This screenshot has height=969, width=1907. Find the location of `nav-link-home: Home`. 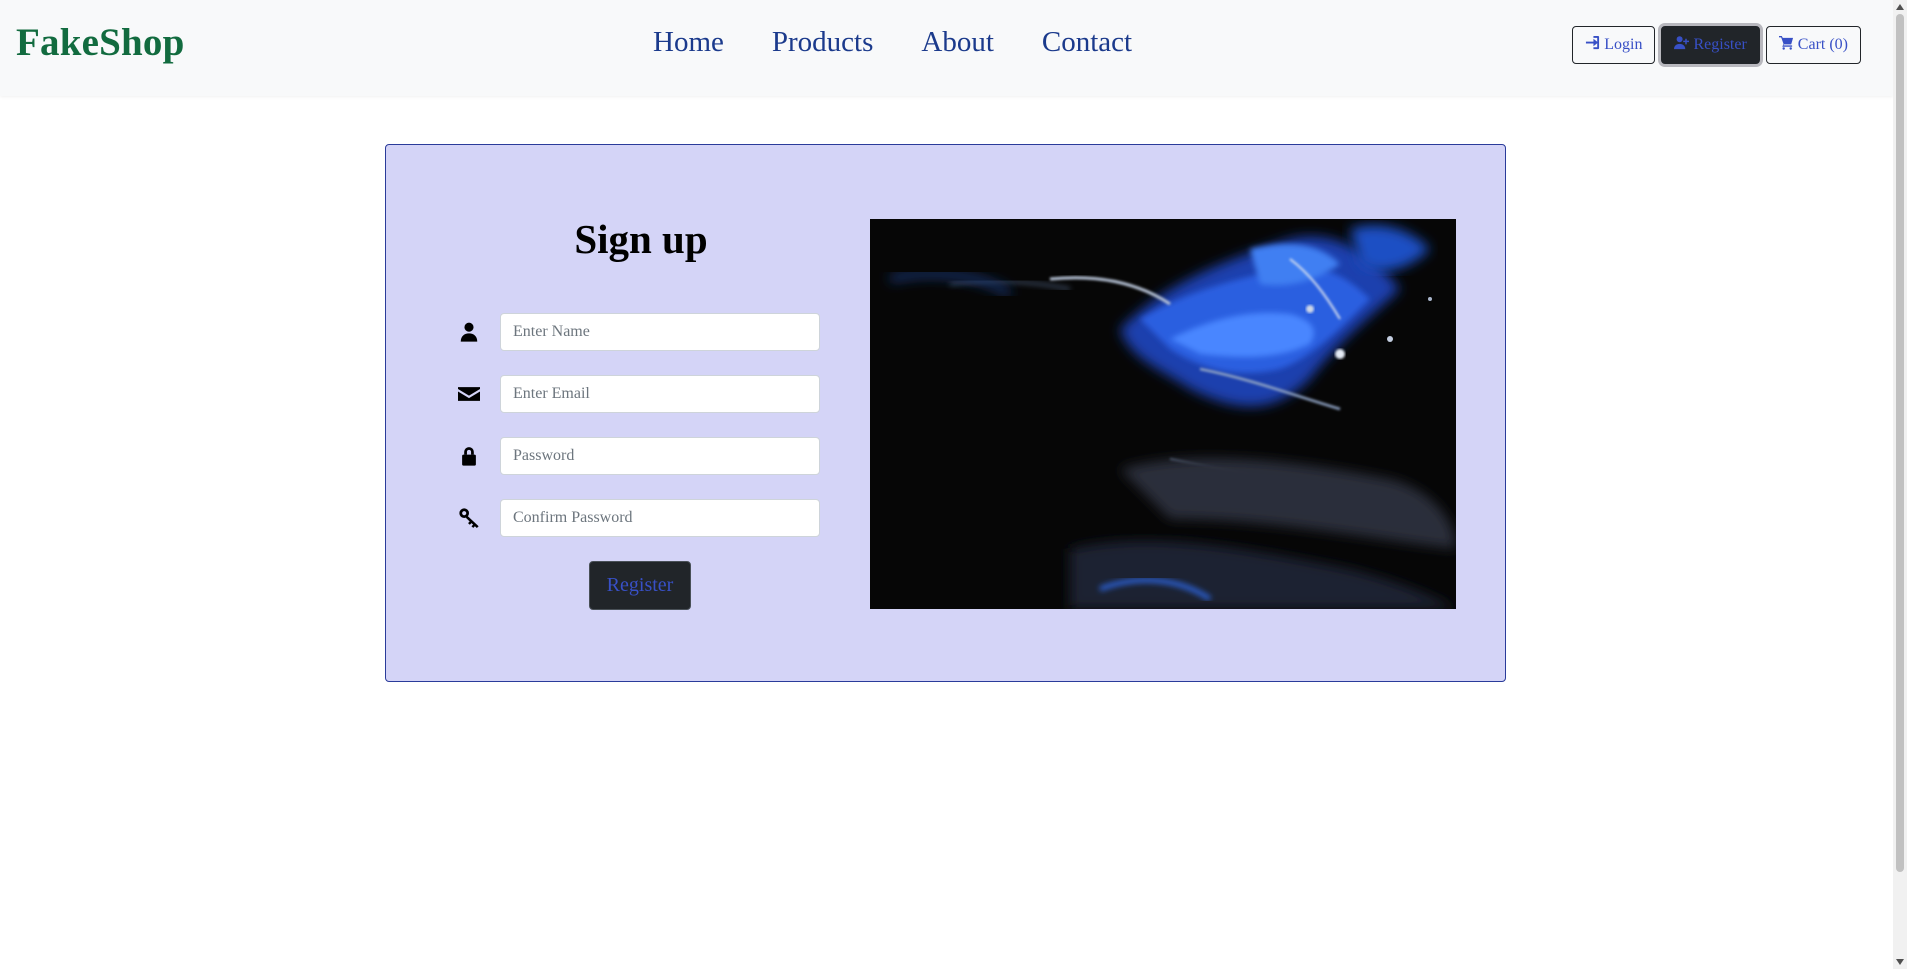

nav-link-home: Home is located at coordinates (688, 42).